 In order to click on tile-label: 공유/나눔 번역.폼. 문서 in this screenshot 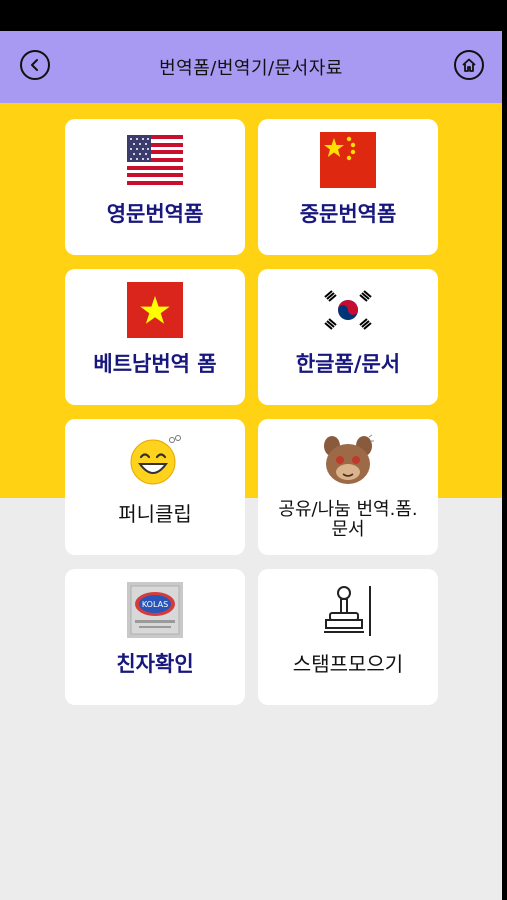, I will do `click(348, 519)`.